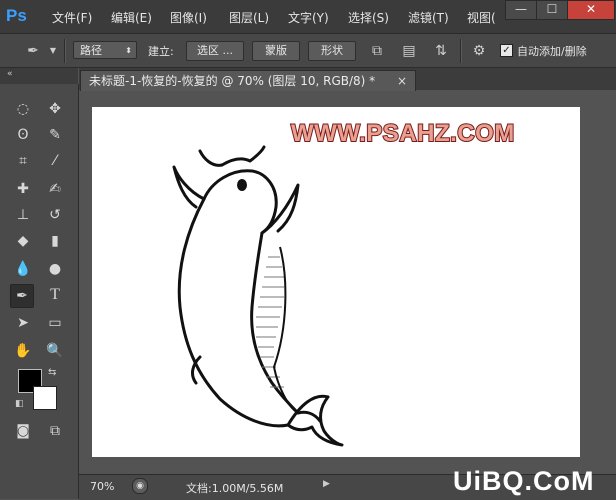 The height and width of the screenshot is (500, 616). I want to click on default-colors-icon: ◧, so click(19, 404).